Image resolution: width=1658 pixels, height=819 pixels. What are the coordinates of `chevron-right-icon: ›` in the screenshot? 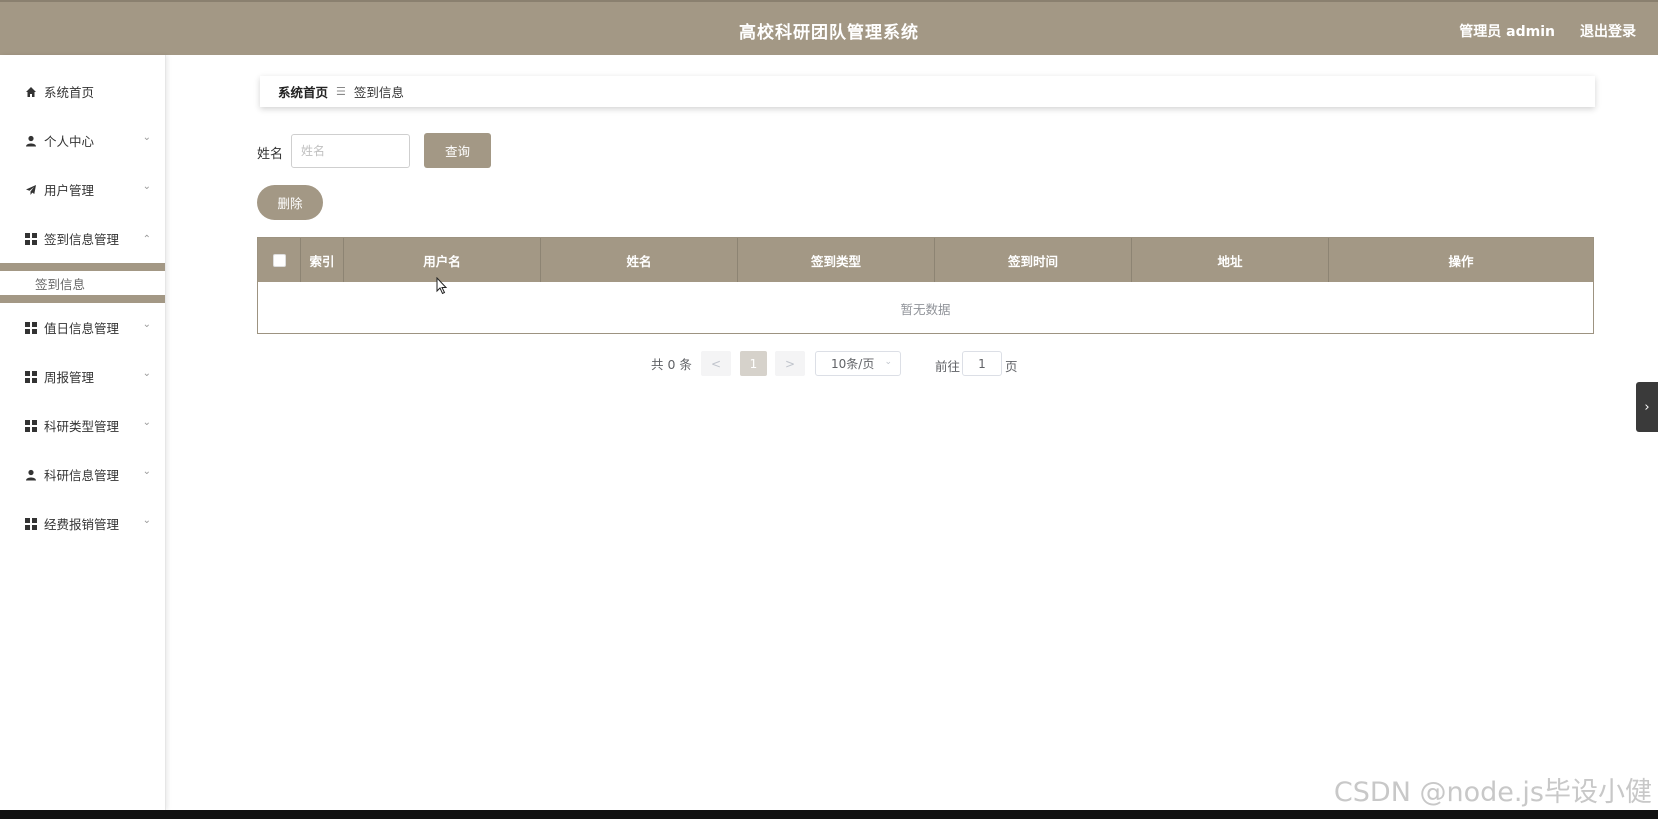 It's located at (1647, 407).